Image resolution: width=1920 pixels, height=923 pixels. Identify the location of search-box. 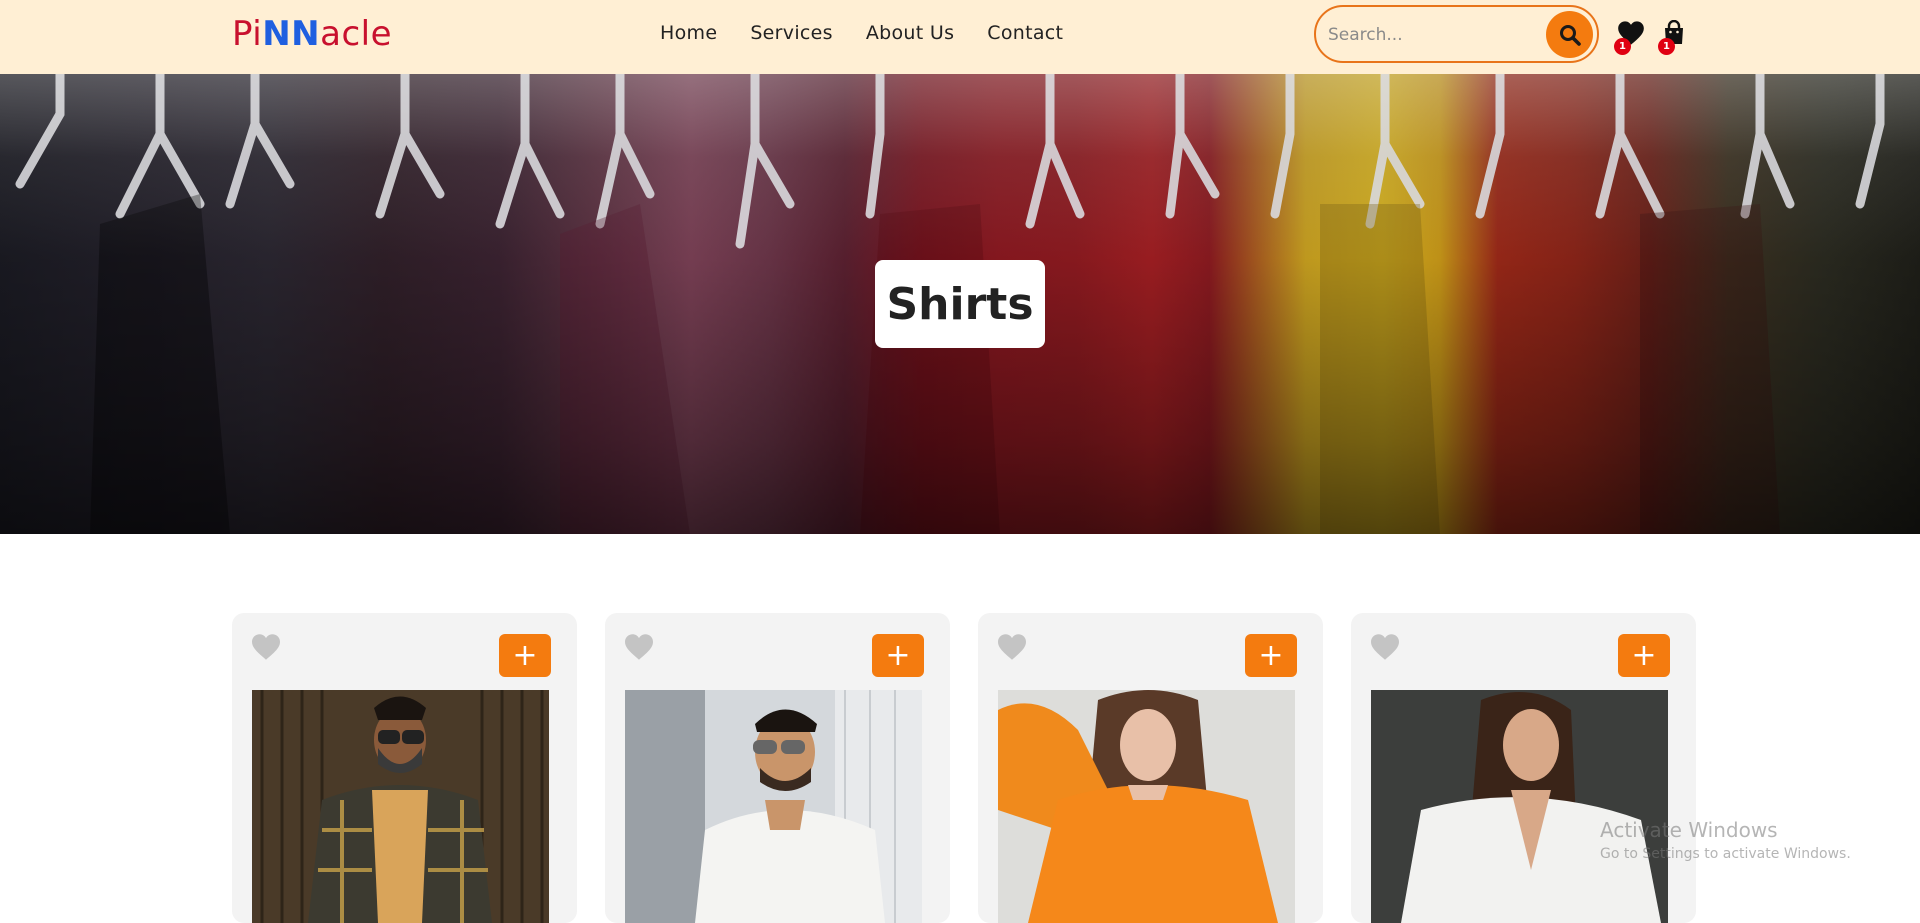
(1456, 34).